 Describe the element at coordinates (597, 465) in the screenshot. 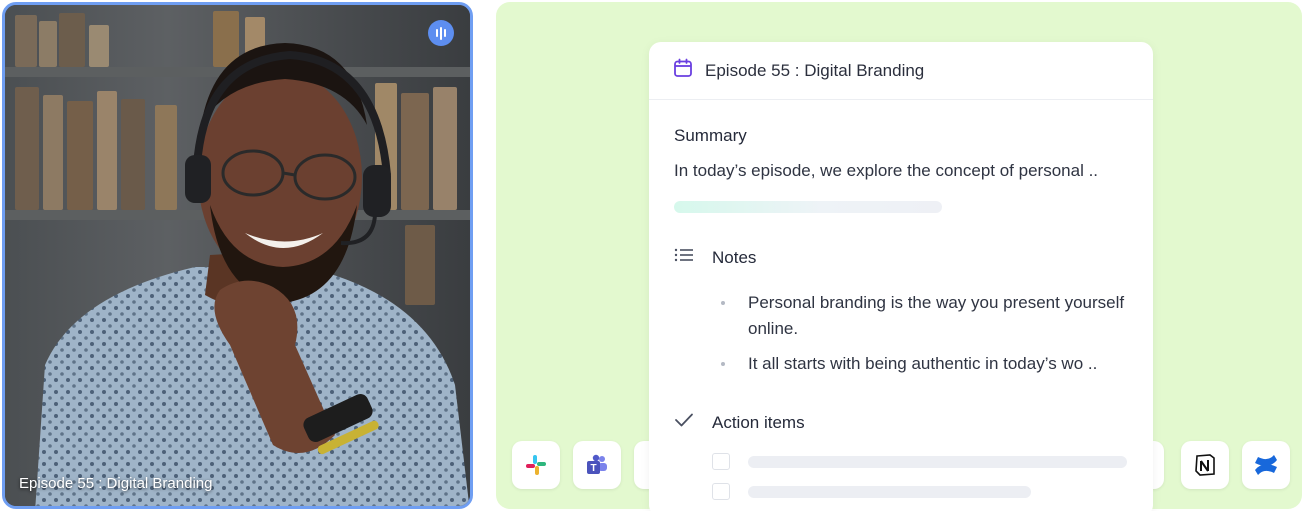

I see `microsoft-teams-icon: T` at that location.